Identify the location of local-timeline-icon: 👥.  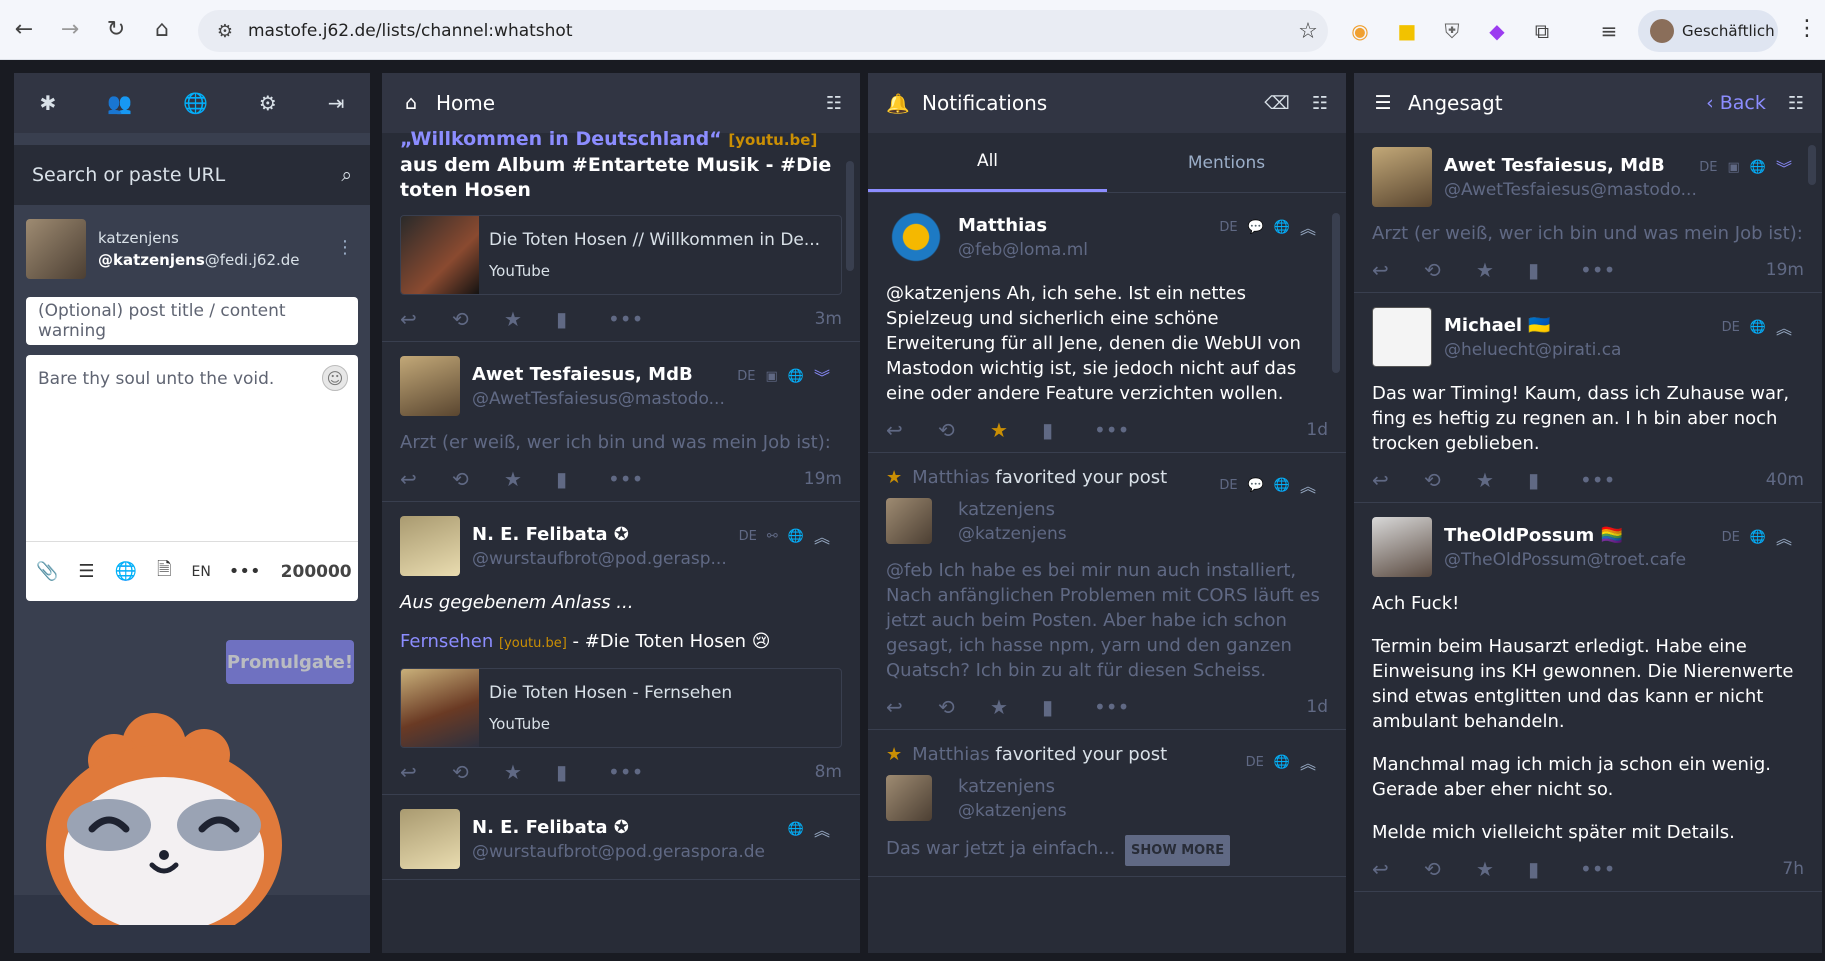
(119, 103).